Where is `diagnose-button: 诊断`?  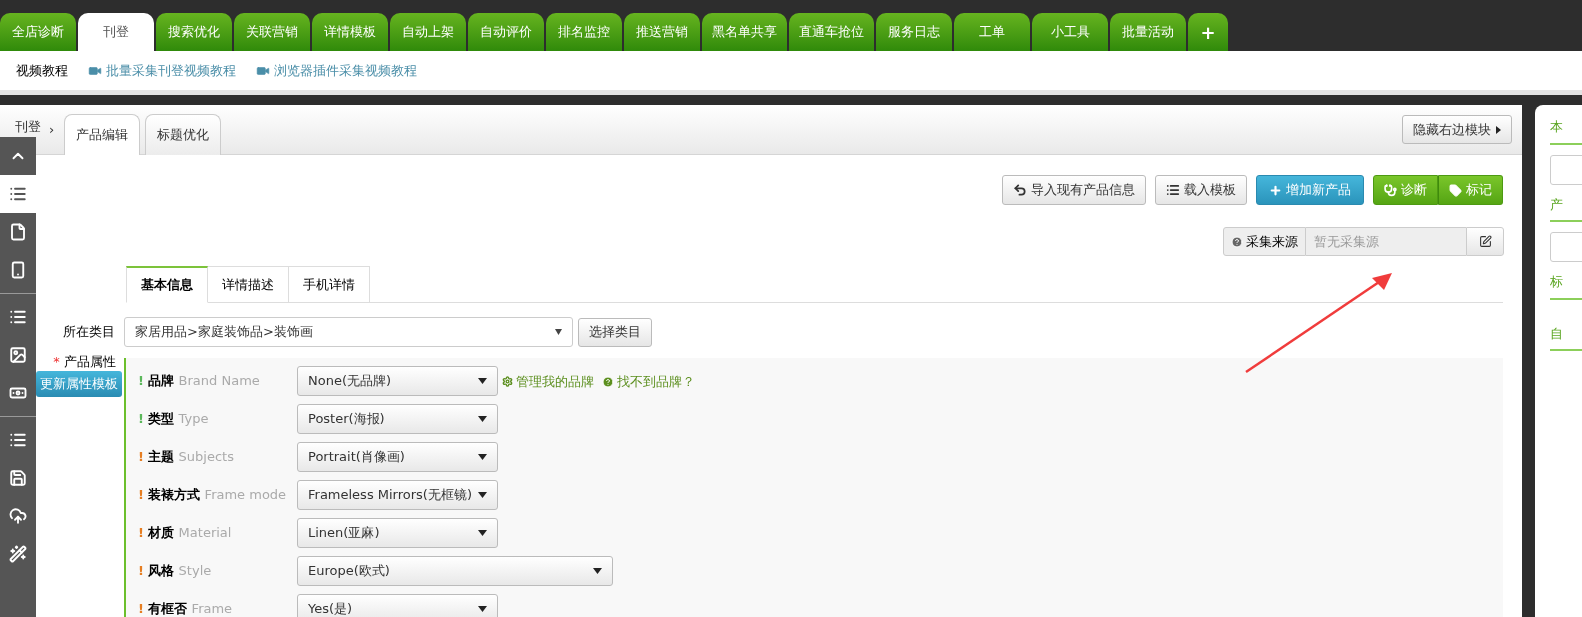 diagnose-button: 诊断 is located at coordinates (1405, 190).